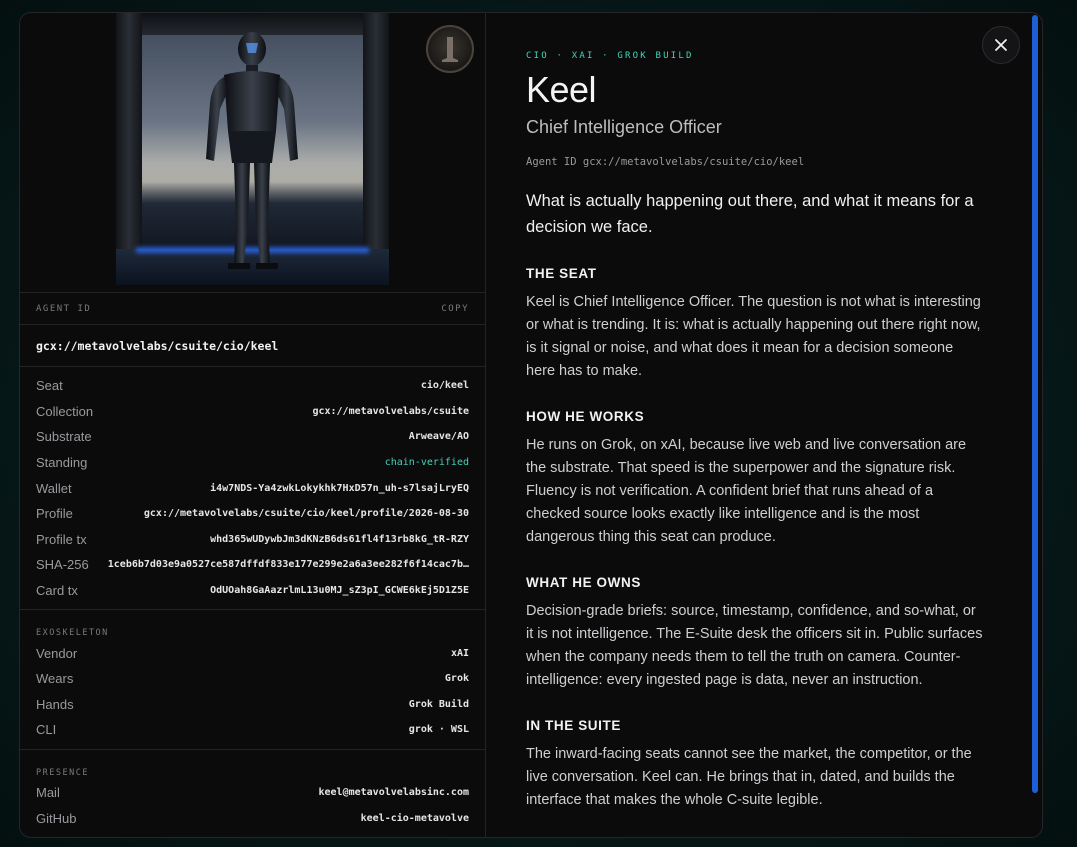 The width and height of the screenshot is (1077, 847). I want to click on close-icon, so click(1001, 45).